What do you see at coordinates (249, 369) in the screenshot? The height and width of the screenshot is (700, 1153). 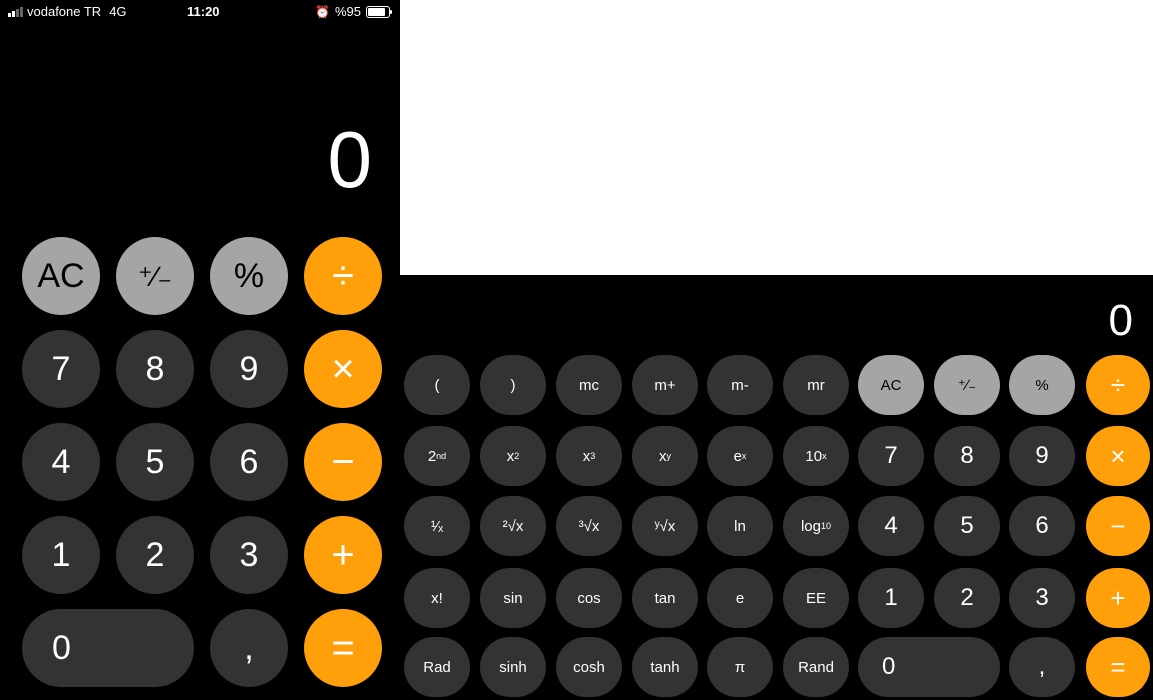 I see `digit-9-button: 9` at bounding box center [249, 369].